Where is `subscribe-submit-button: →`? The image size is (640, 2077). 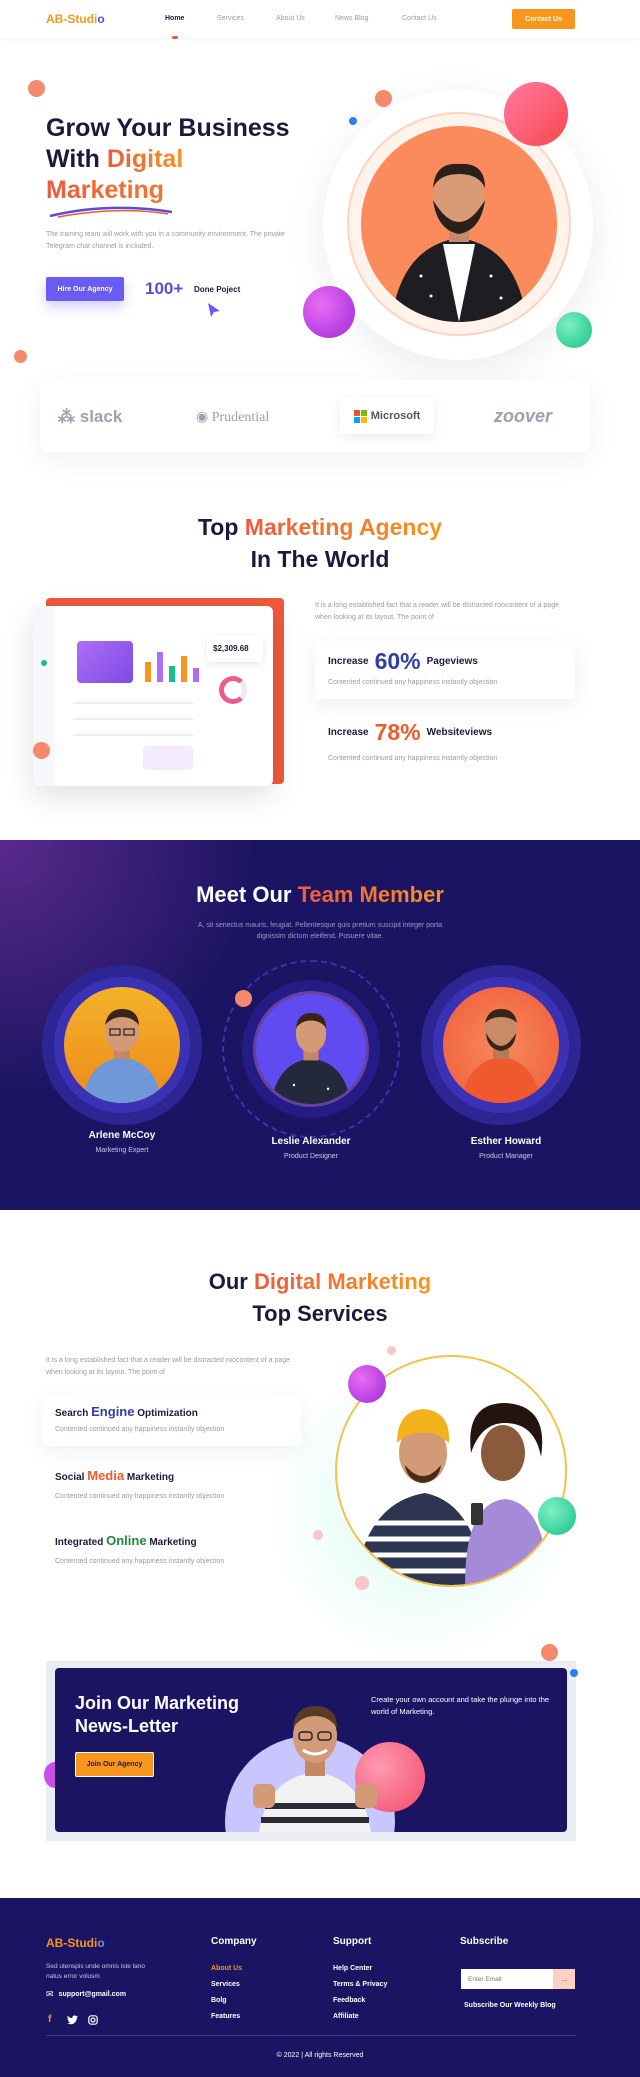 subscribe-submit-button: → is located at coordinates (564, 1979).